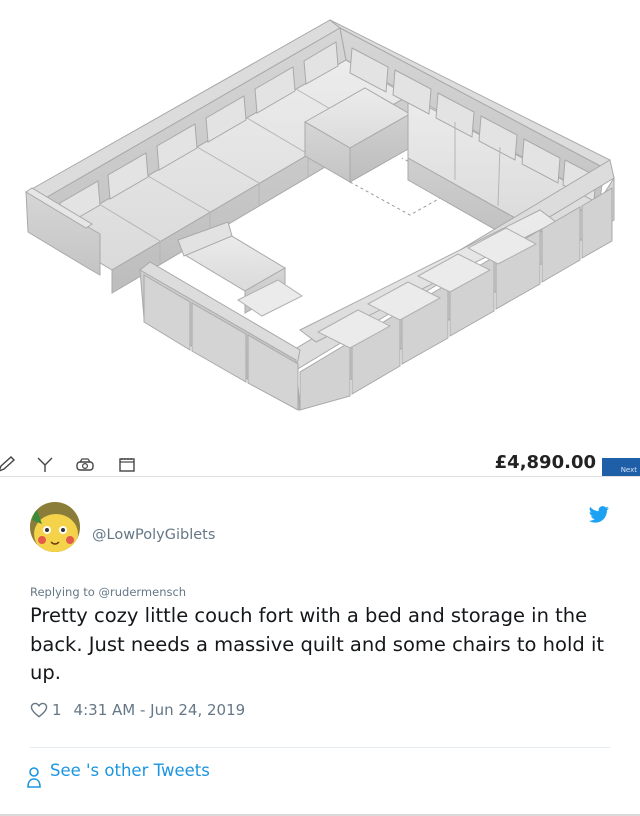 This screenshot has width=640, height=816. I want to click on like-count: 1, so click(57, 710).